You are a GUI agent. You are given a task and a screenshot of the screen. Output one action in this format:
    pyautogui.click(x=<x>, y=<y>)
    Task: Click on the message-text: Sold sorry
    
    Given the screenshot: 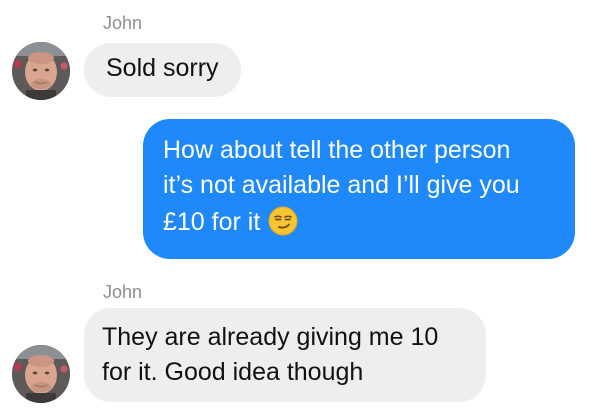 What is the action you would take?
    pyautogui.click(x=162, y=68)
    